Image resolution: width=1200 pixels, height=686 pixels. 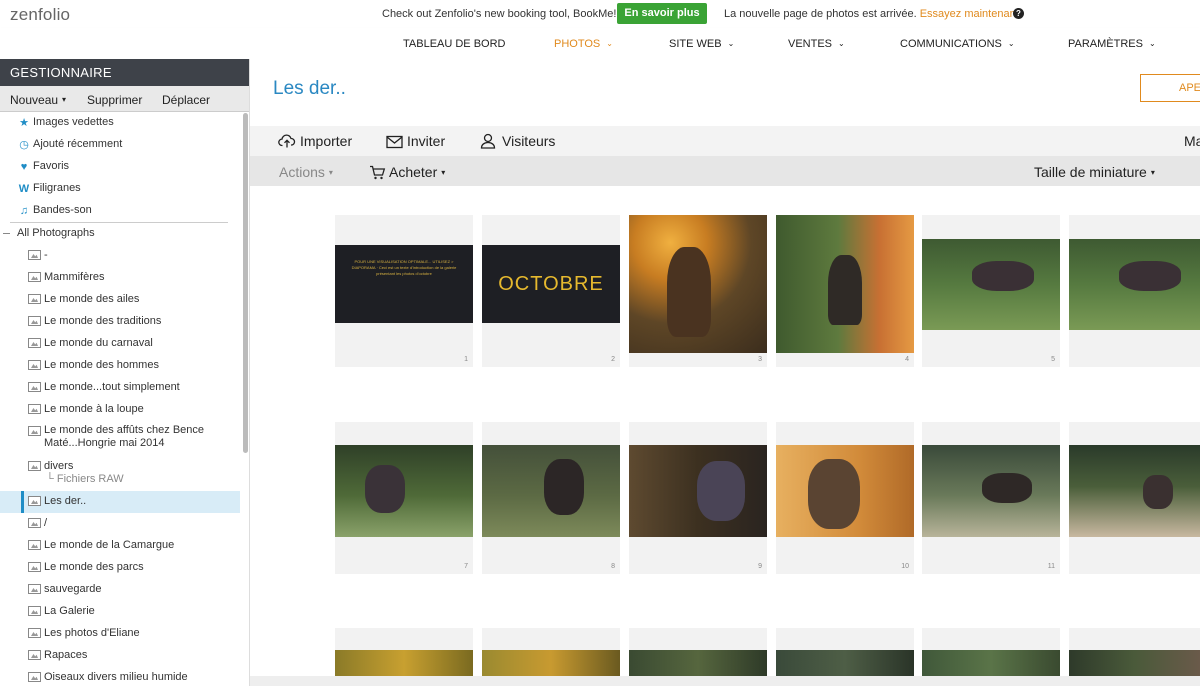 What do you see at coordinates (40, 15) in the screenshot?
I see `zenfolio-logo: zenfolio` at bounding box center [40, 15].